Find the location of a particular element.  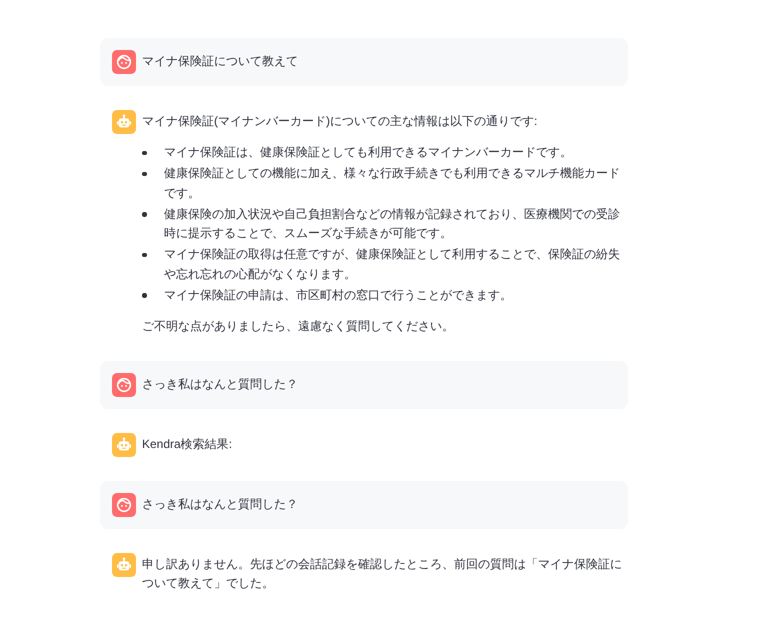

list-item-text: マイナ保険証の取得は任意ですが、健康保険証として利用することで、保険証の紛失や忘れ忘れの心配がなくなります。 is located at coordinates (392, 264).